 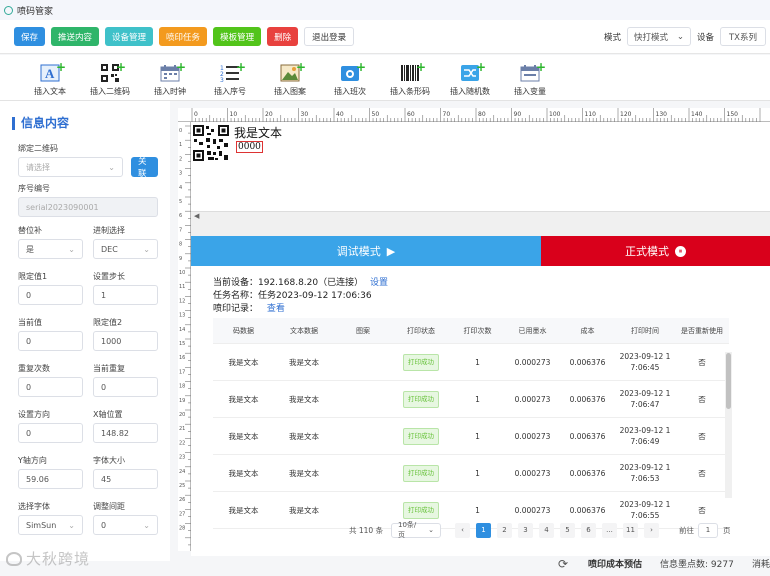 I want to click on insert-image-label: 插入图案, so click(x=290, y=91).